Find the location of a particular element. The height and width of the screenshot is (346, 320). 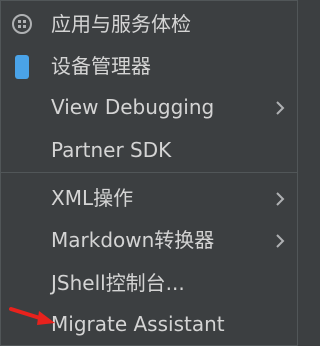

menu-item-label: 应用与服务体检 is located at coordinates (121, 24).